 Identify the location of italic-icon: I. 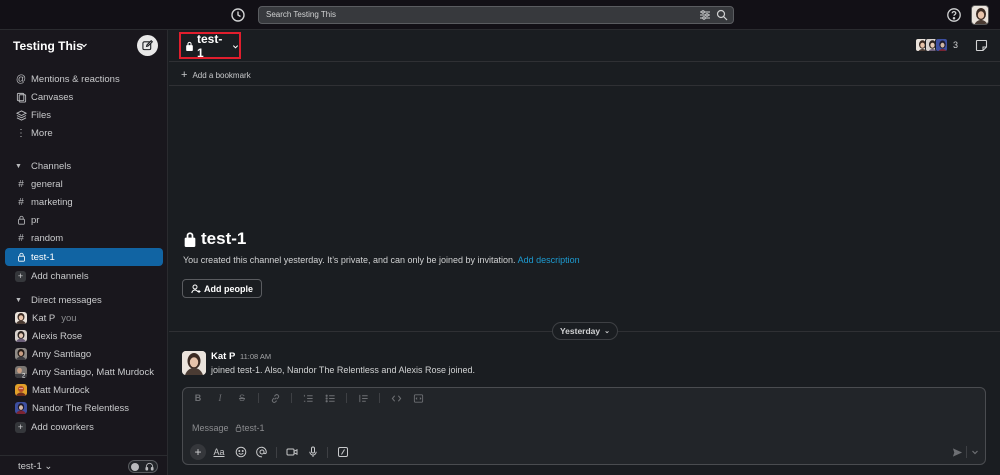
(220, 398).